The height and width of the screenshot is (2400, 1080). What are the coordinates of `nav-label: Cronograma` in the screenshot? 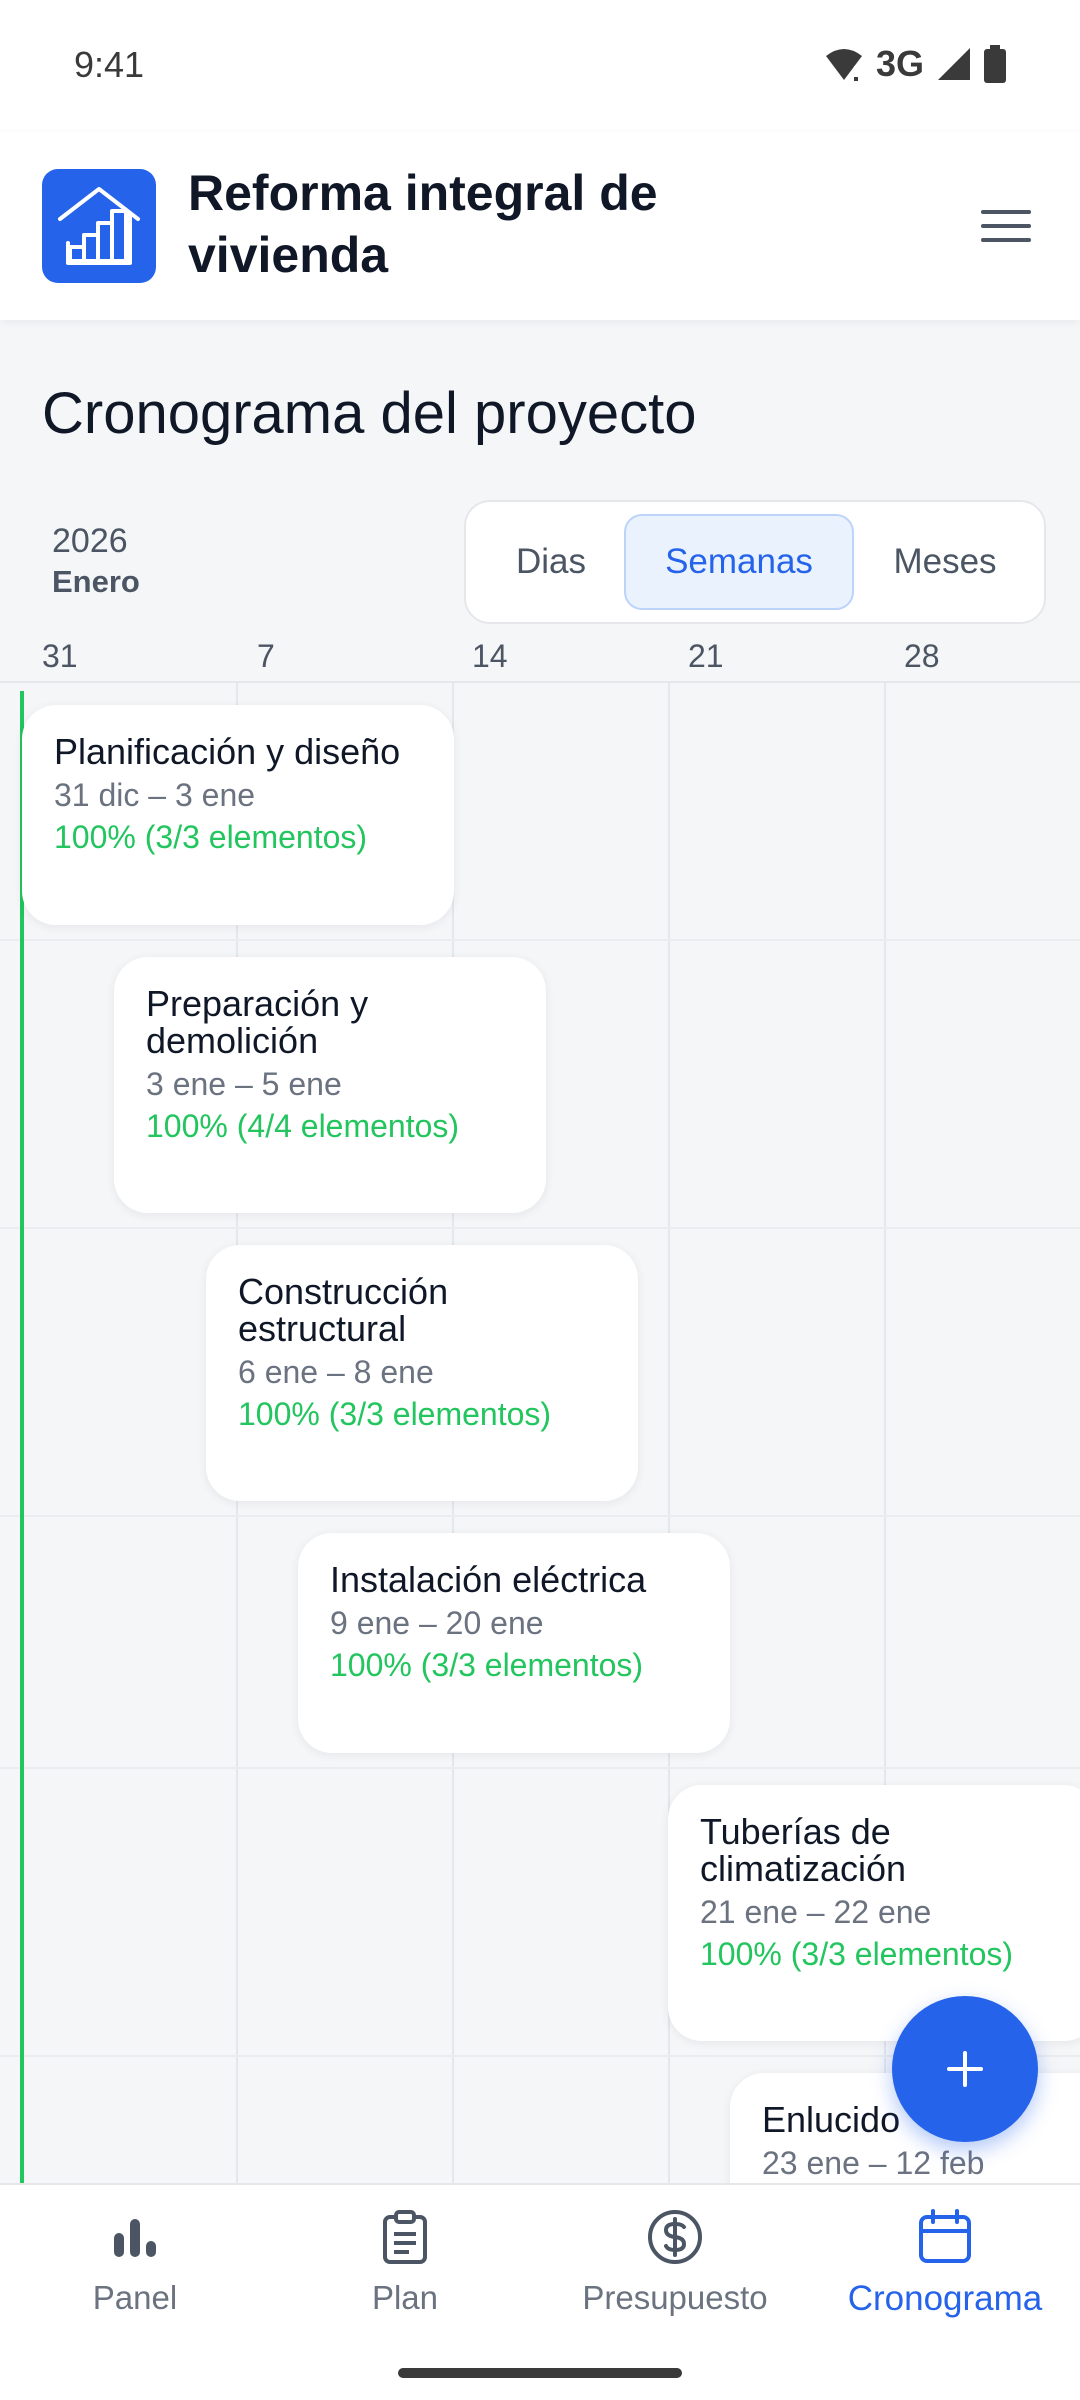 It's located at (945, 2298).